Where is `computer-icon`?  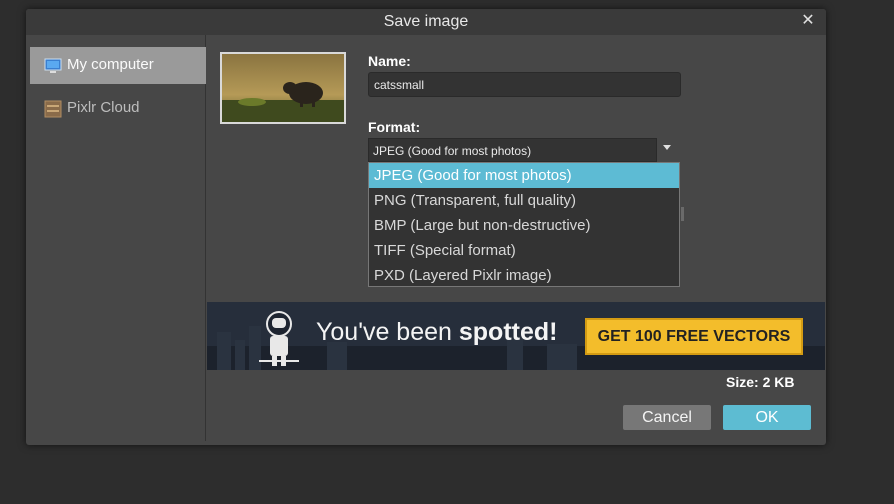 computer-icon is located at coordinates (53, 66).